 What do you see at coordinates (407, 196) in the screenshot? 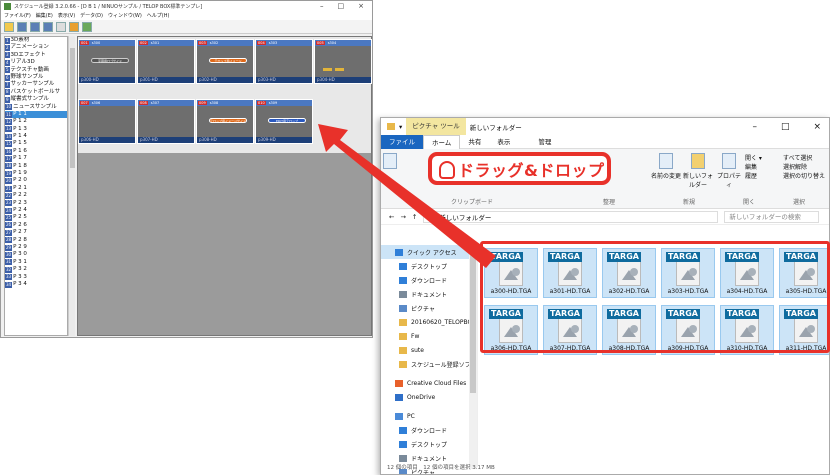
I see `drag-arrow` at bounding box center [407, 196].